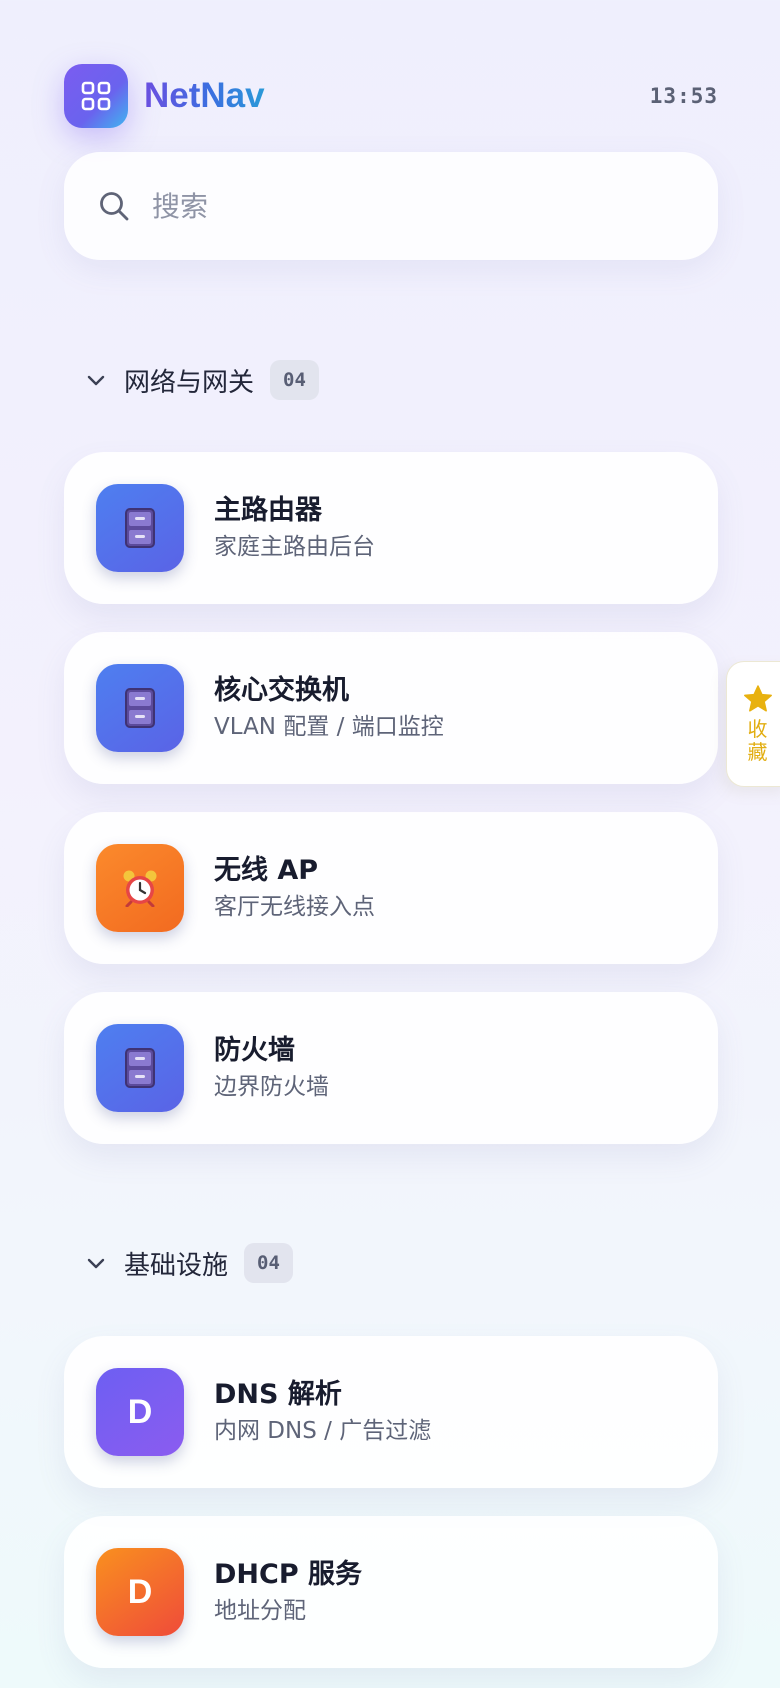 Image resolution: width=780 pixels, height=1688 pixels. I want to click on section-title: 网络与网关, so click(189, 382).